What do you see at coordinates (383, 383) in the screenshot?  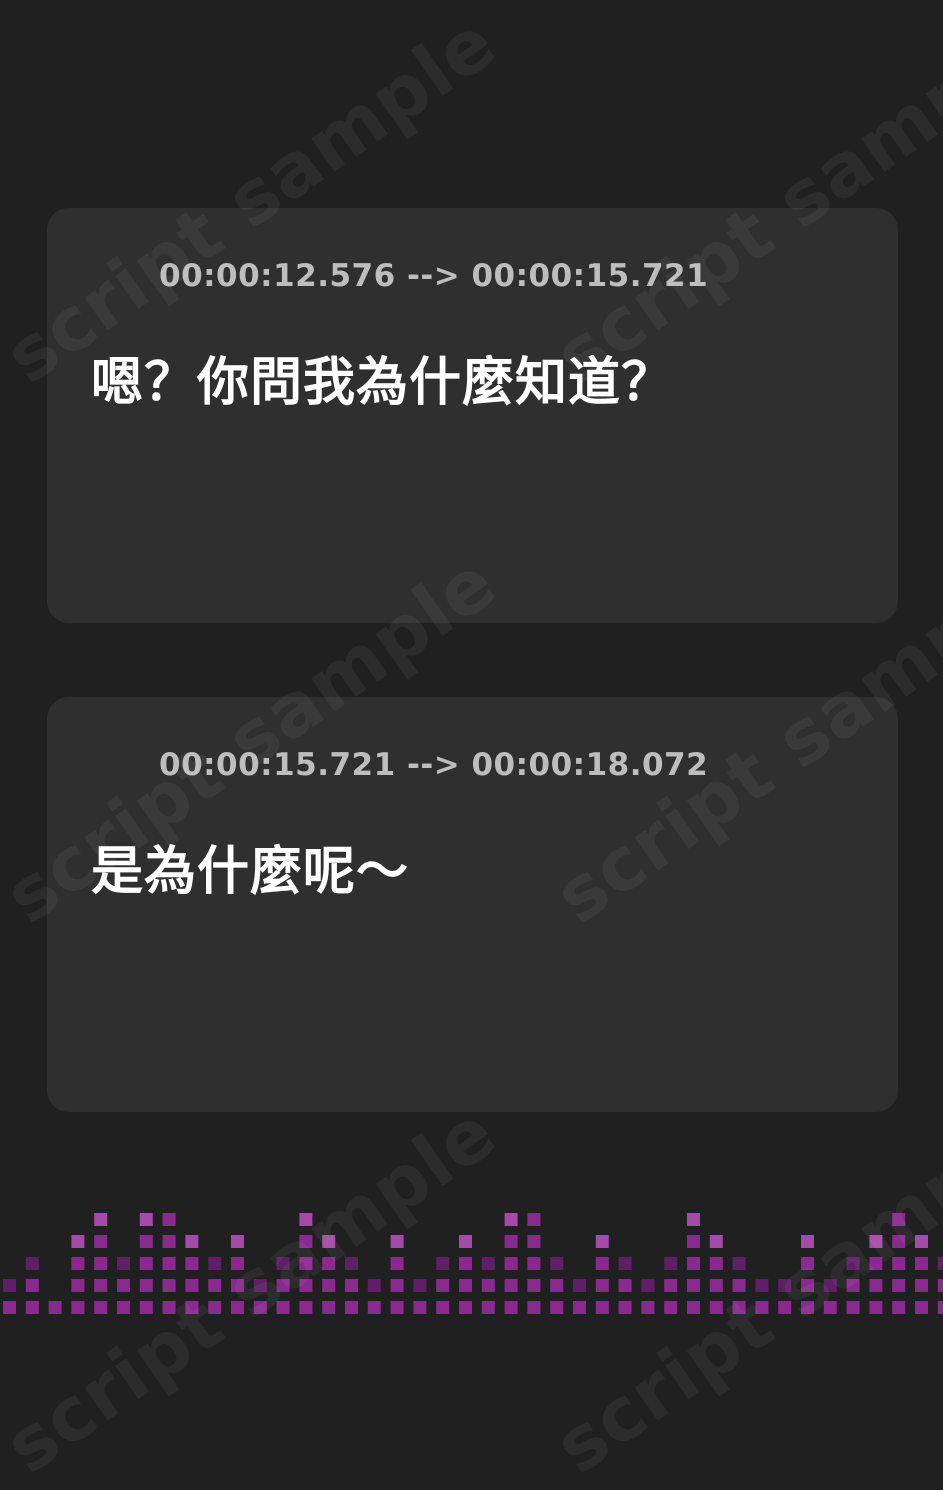 I see `cue-text: 嗯？你問我為什麼知道？` at bounding box center [383, 383].